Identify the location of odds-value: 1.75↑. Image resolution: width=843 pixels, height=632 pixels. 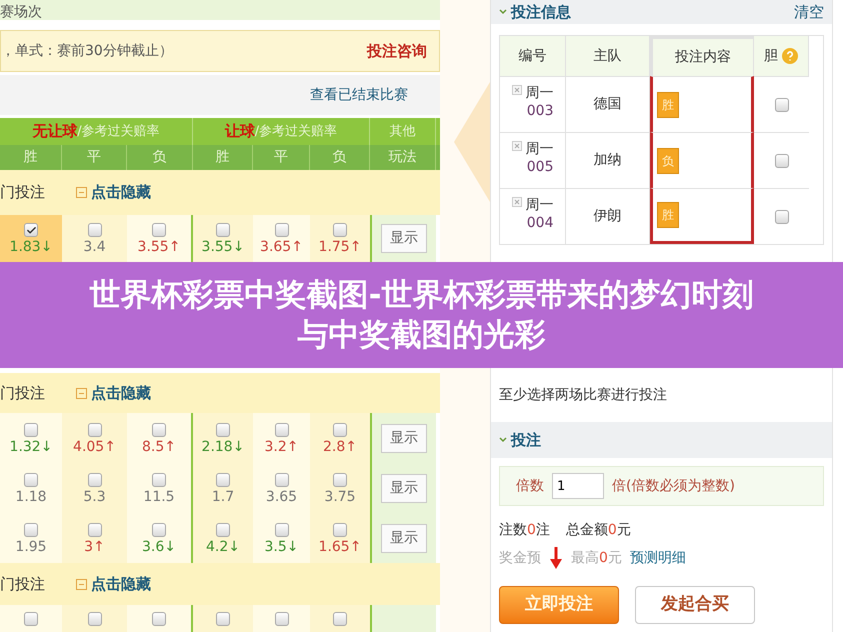
(340, 247).